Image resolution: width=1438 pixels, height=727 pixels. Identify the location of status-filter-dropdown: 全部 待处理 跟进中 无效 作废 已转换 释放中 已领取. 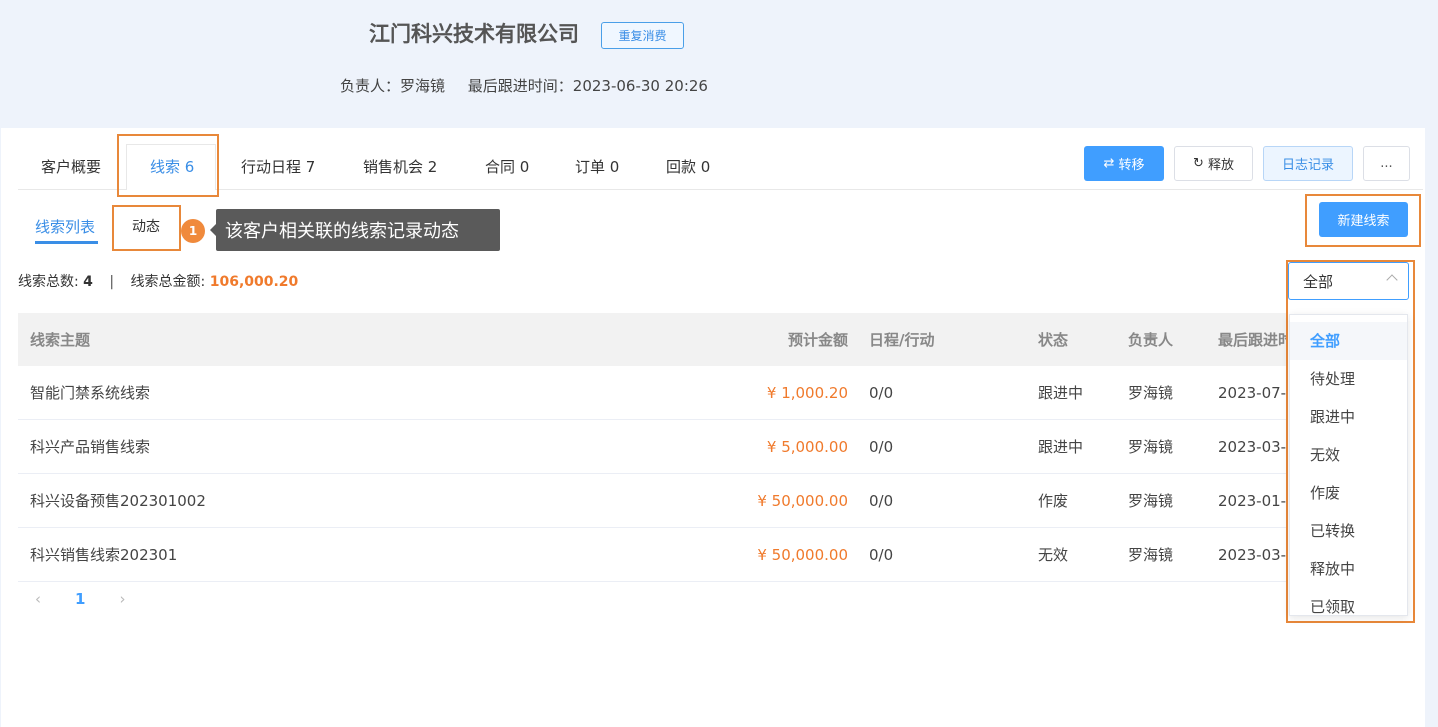
(1348, 465).